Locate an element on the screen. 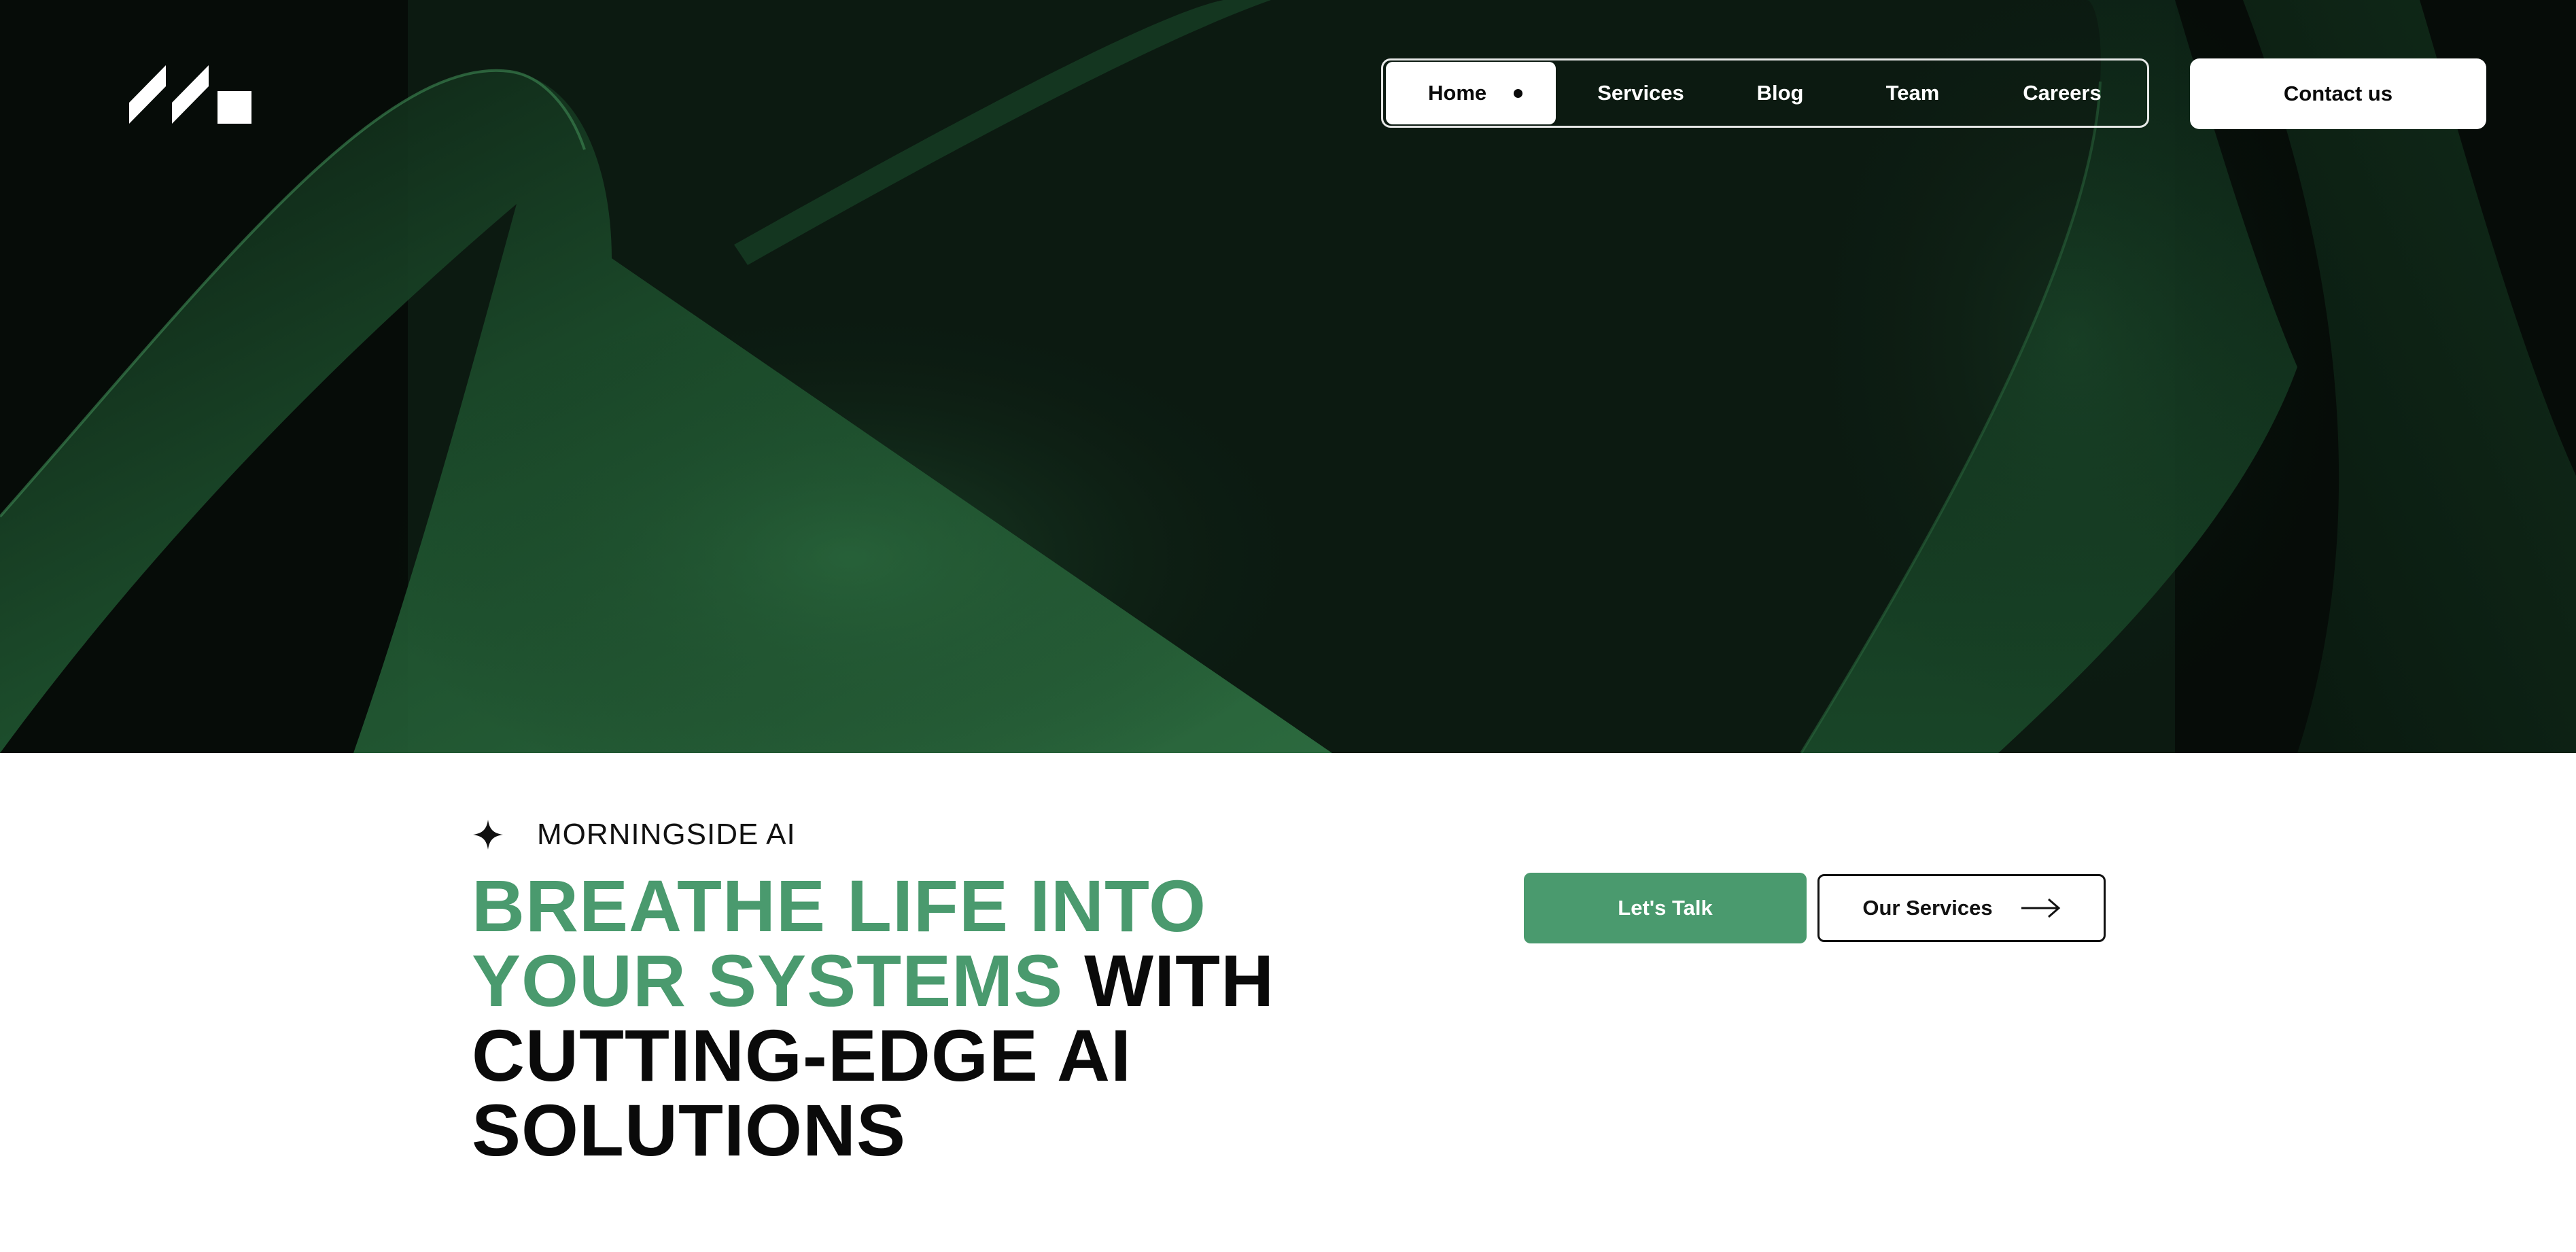  nav-item-blog: Blog is located at coordinates (1780, 93).